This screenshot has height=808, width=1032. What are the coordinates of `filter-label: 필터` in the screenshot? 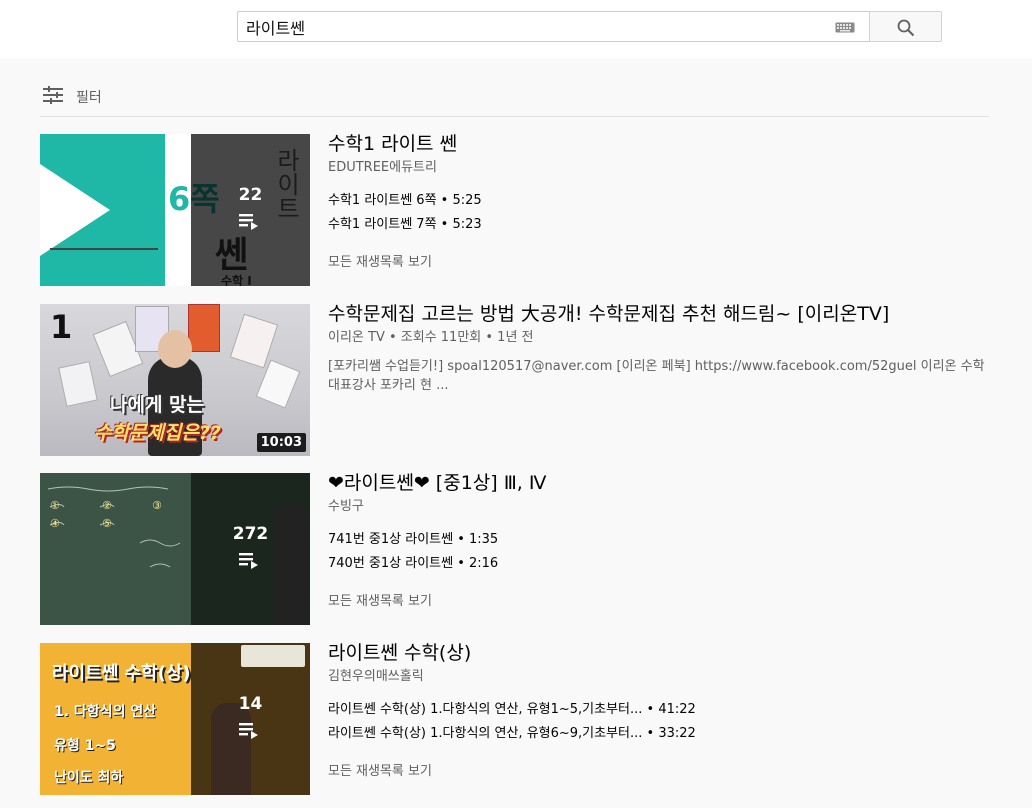 It's located at (89, 97).